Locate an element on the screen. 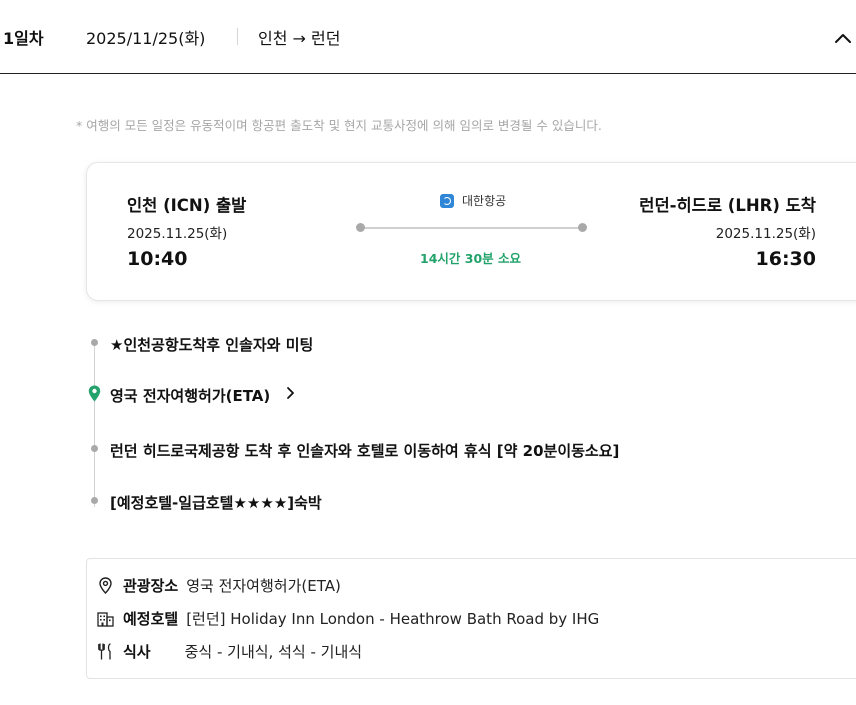 The height and width of the screenshot is (705, 856). timeline-item: ★인천공항도착후 인솔자와 미팅 is located at coordinates (426, 341).